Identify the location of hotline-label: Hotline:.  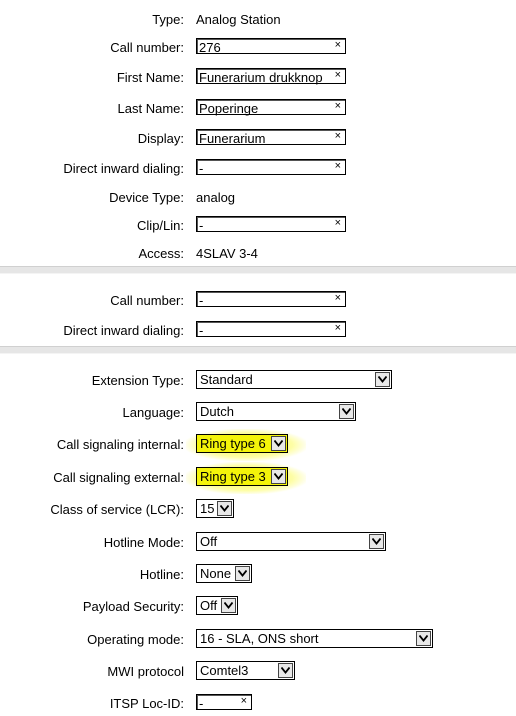
(161, 574).